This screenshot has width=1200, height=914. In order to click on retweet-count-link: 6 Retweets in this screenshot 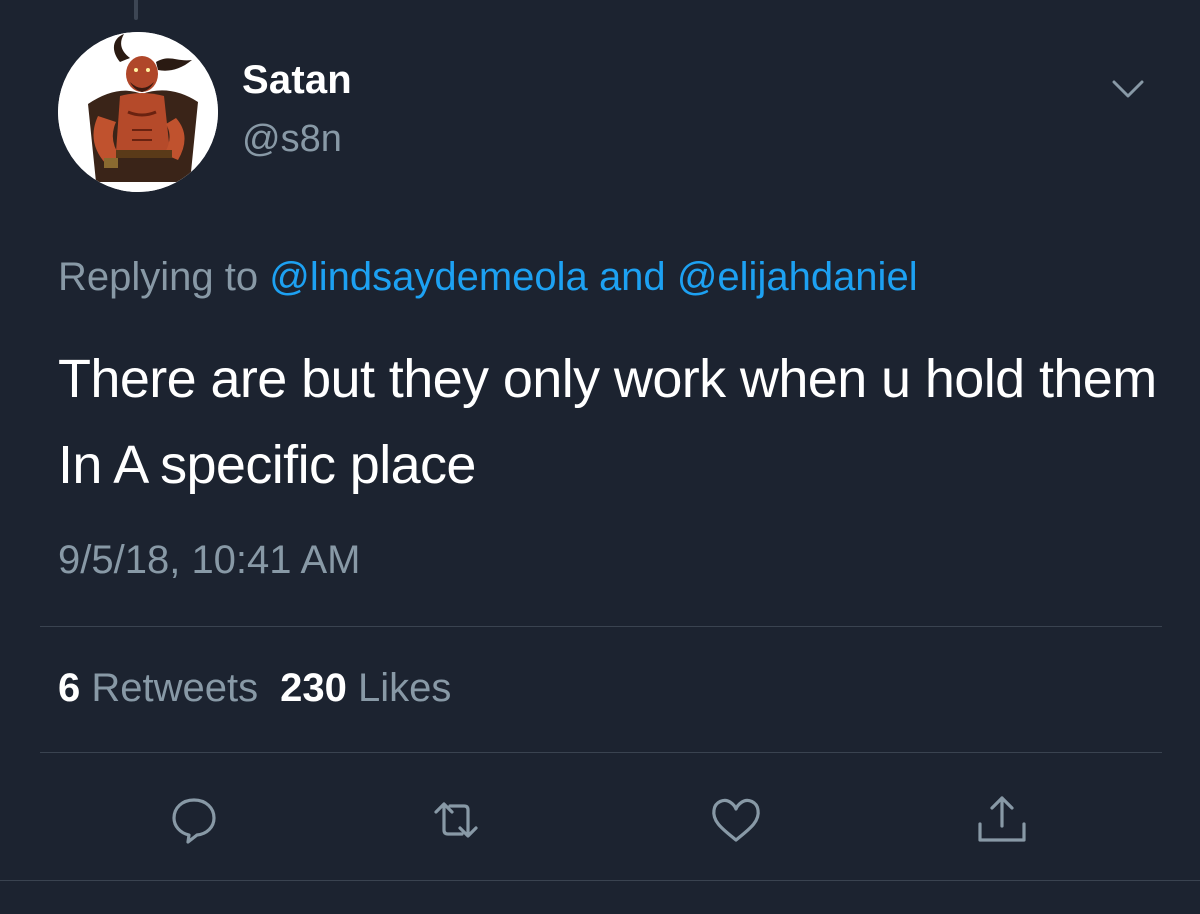, I will do `click(158, 688)`.